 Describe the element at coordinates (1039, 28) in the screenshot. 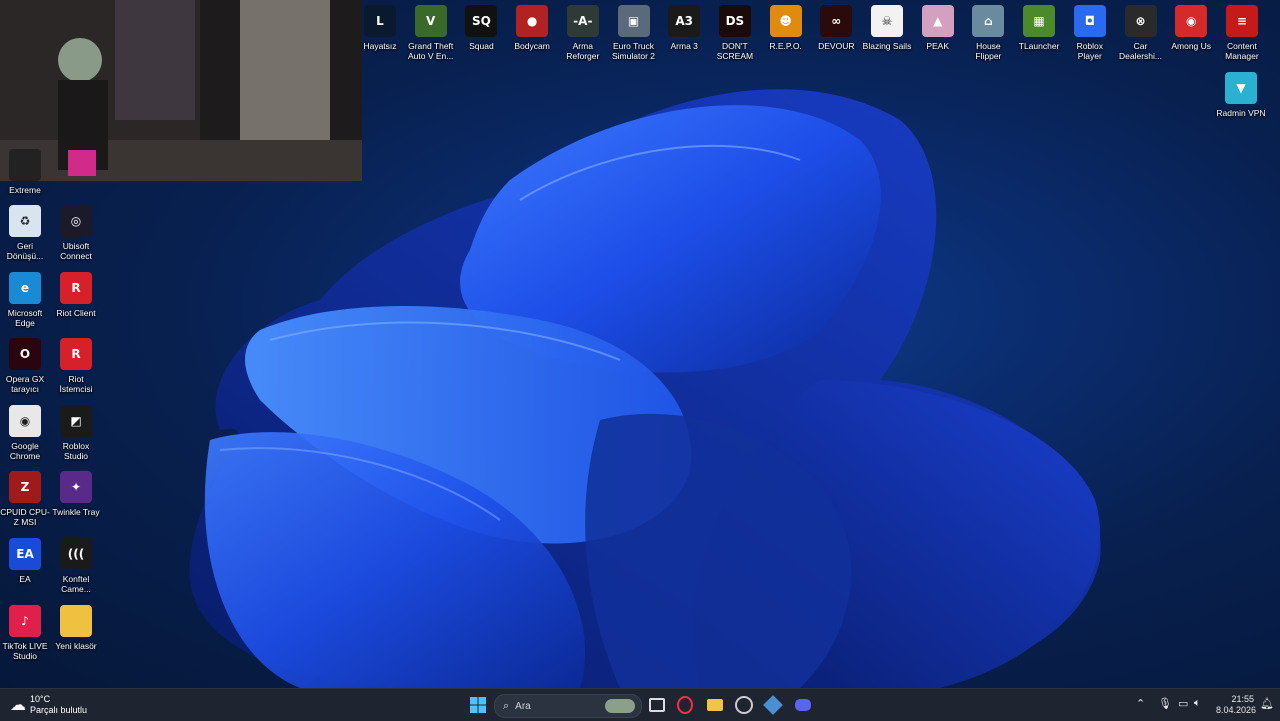

I see `desktop-icon-tlauncher: ▦ TLauncher` at that location.